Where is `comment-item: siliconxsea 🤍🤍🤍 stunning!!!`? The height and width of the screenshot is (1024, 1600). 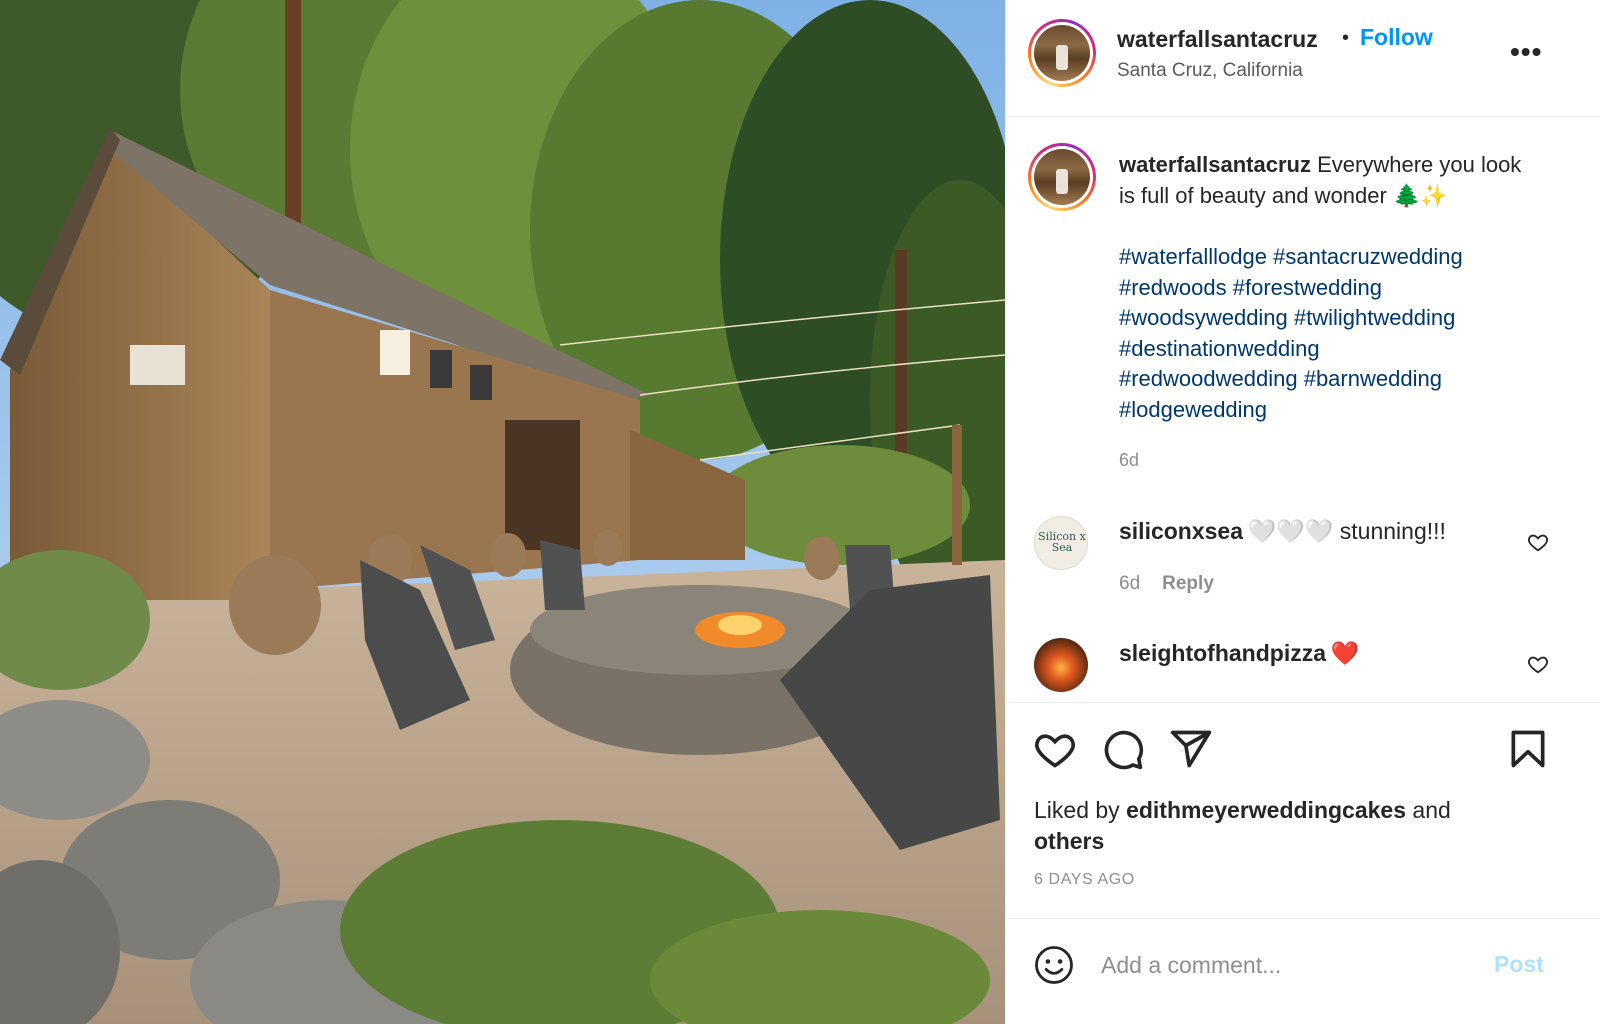
comment-item: siliconxsea 🤍🤍🤍 stunning!!! is located at coordinates (1282, 531).